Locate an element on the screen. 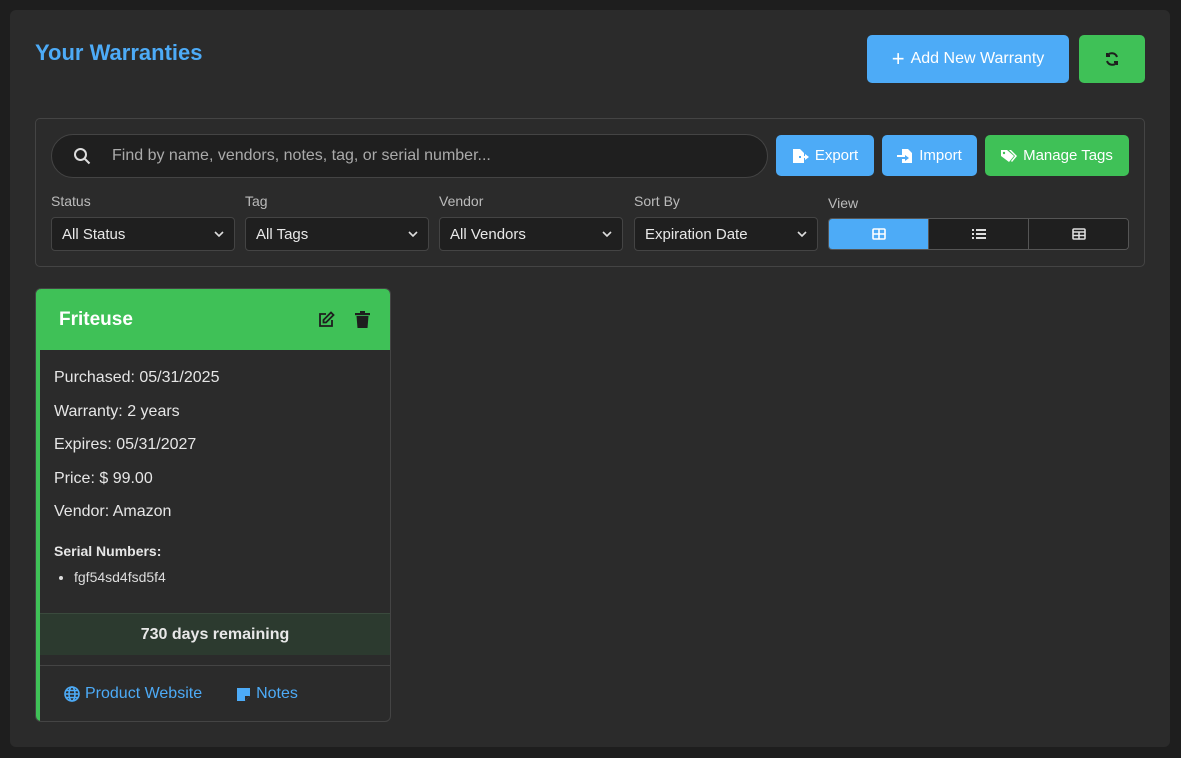  tags-icon is located at coordinates (1009, 155).